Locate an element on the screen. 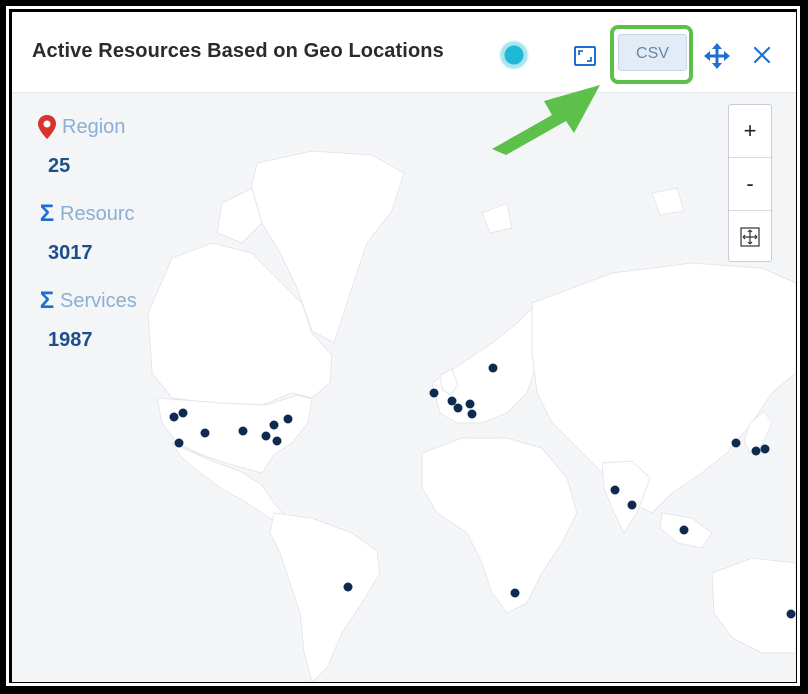 This screenshot has height=694, width=808. stat-label-text: Region is located at coordinates (94, 126).